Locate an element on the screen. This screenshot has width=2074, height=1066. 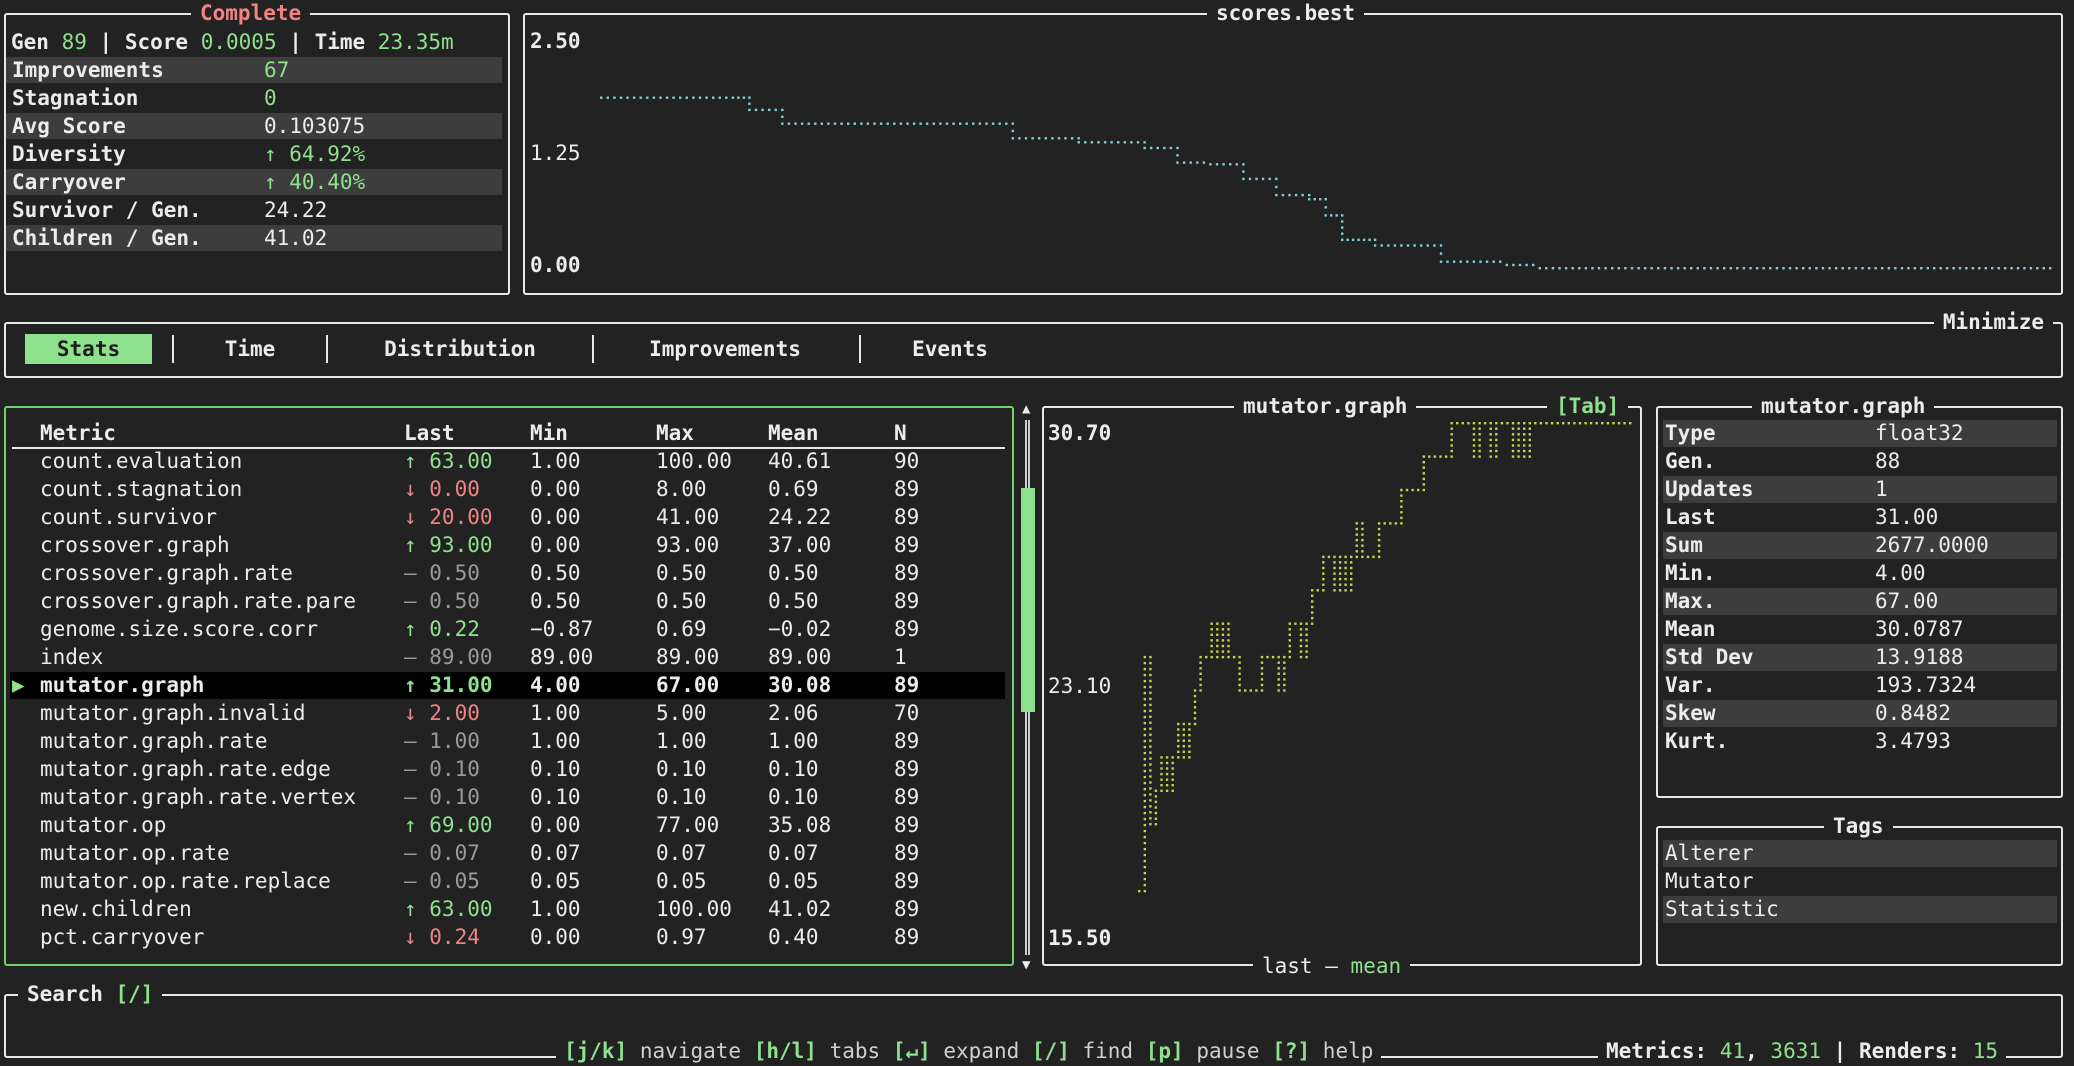
table-row: count.evaluation ↑ 63.00 1.00 100.00 40.61 90 is located at coordinates (507, 461).